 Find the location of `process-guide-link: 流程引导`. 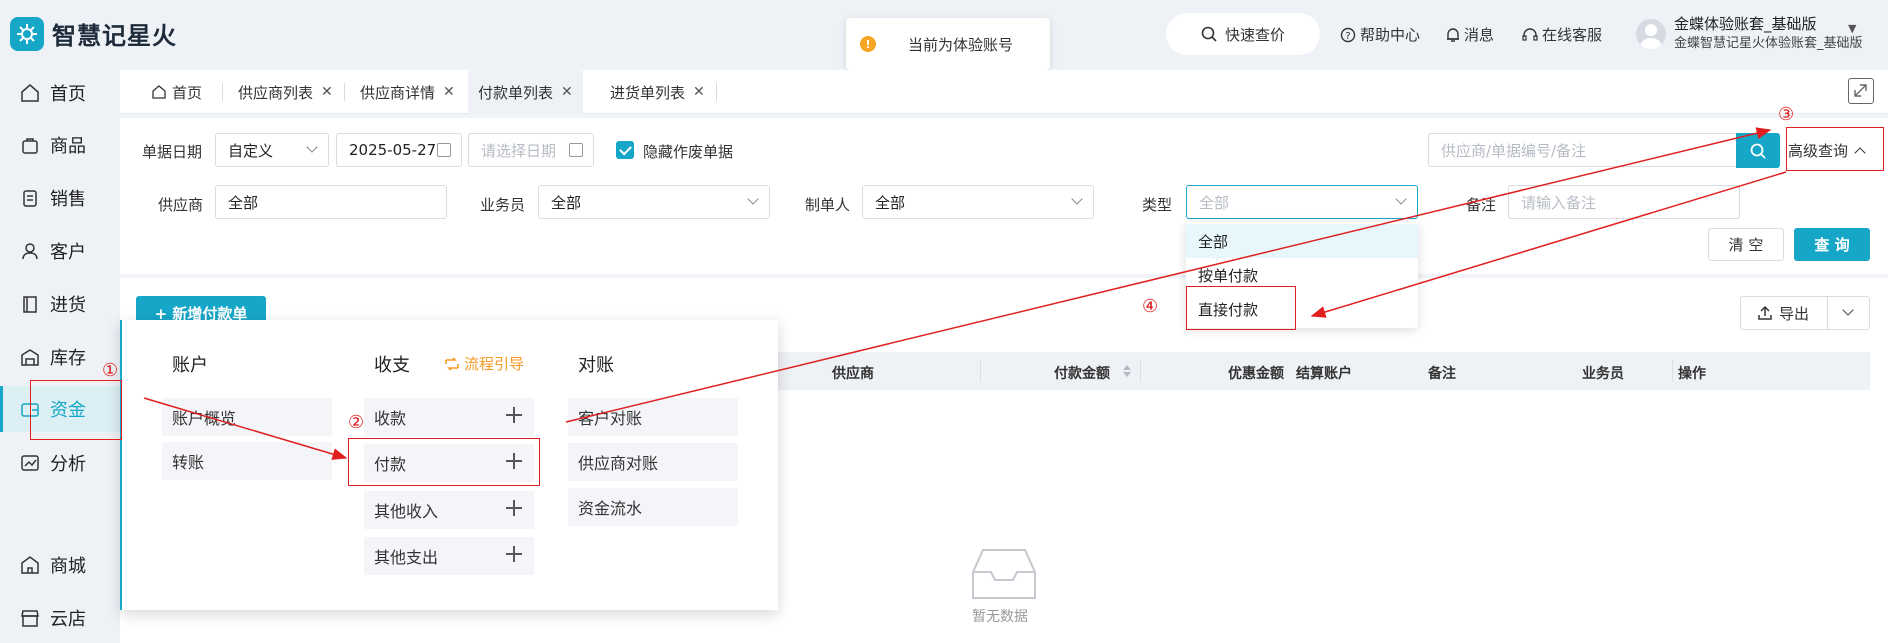

process-guide-link: 流程引导 is located at coordinates (484, 363).